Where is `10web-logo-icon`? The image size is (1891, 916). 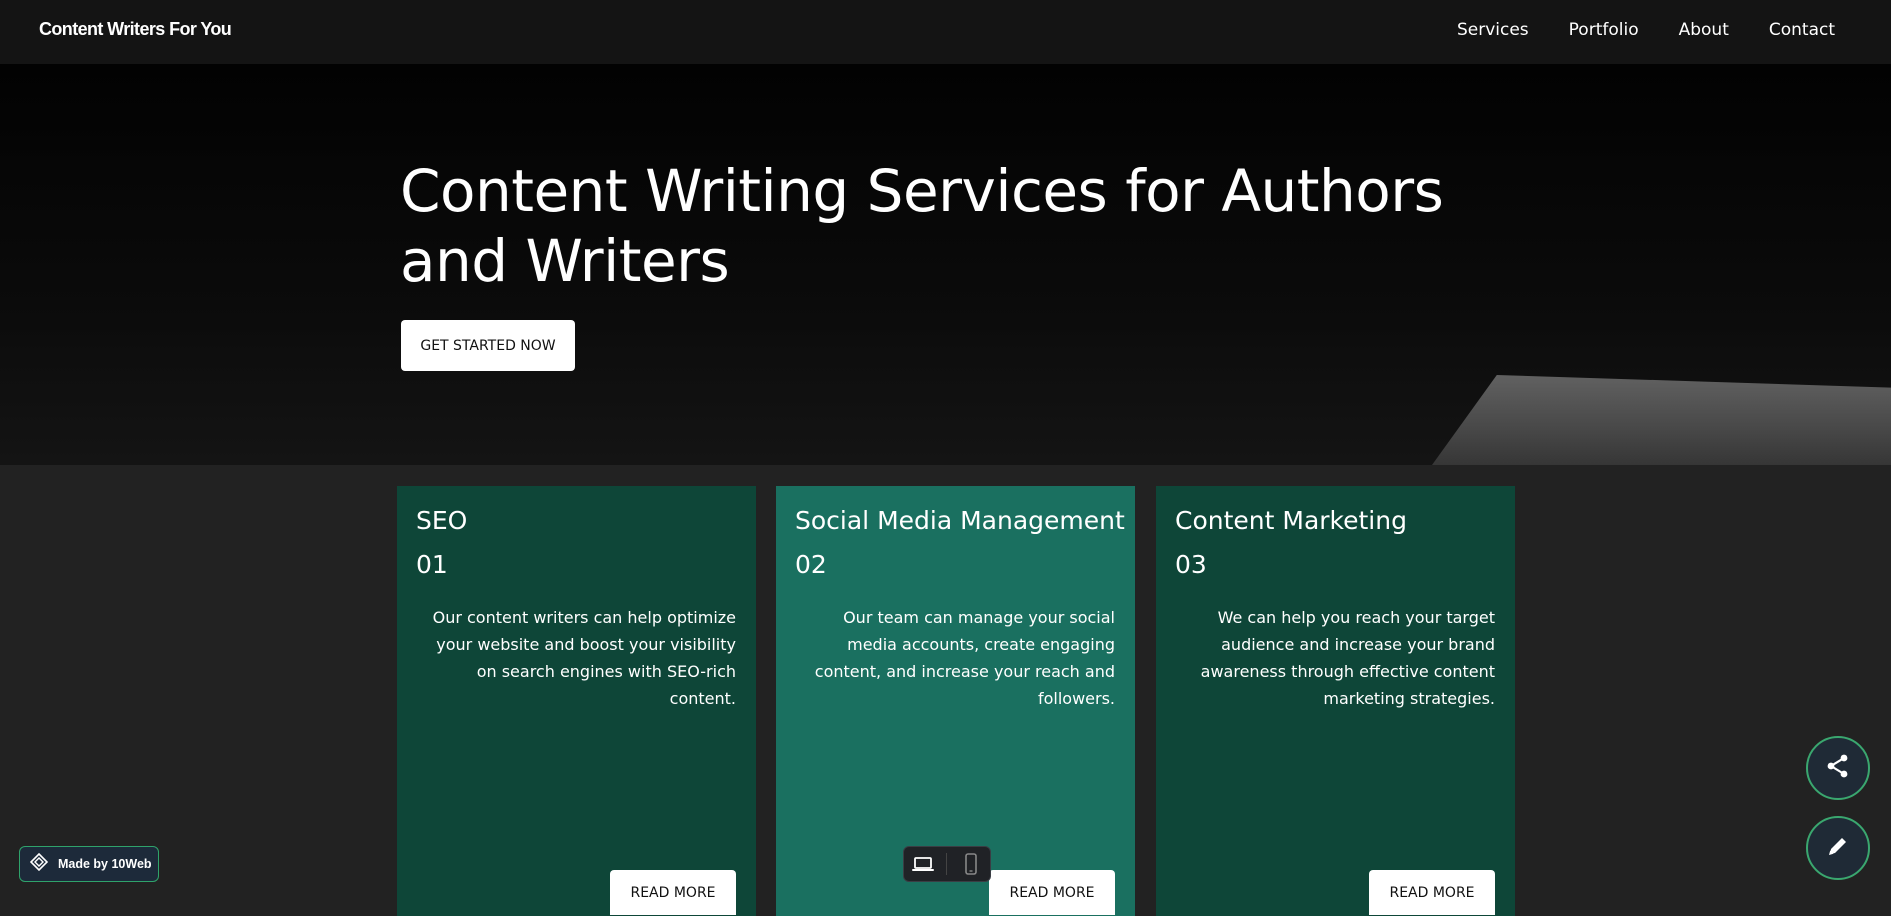 10web-logo-icon is located at coordinates (39, 863).